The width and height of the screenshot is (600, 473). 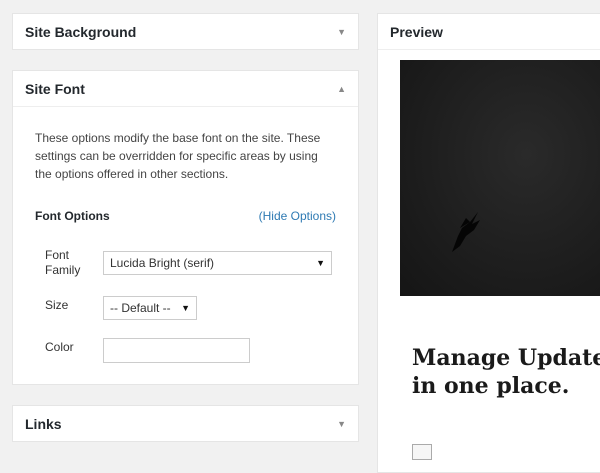 I want to click on font-family-value: Lucida Bright (serif), so click(x=162, y=263).